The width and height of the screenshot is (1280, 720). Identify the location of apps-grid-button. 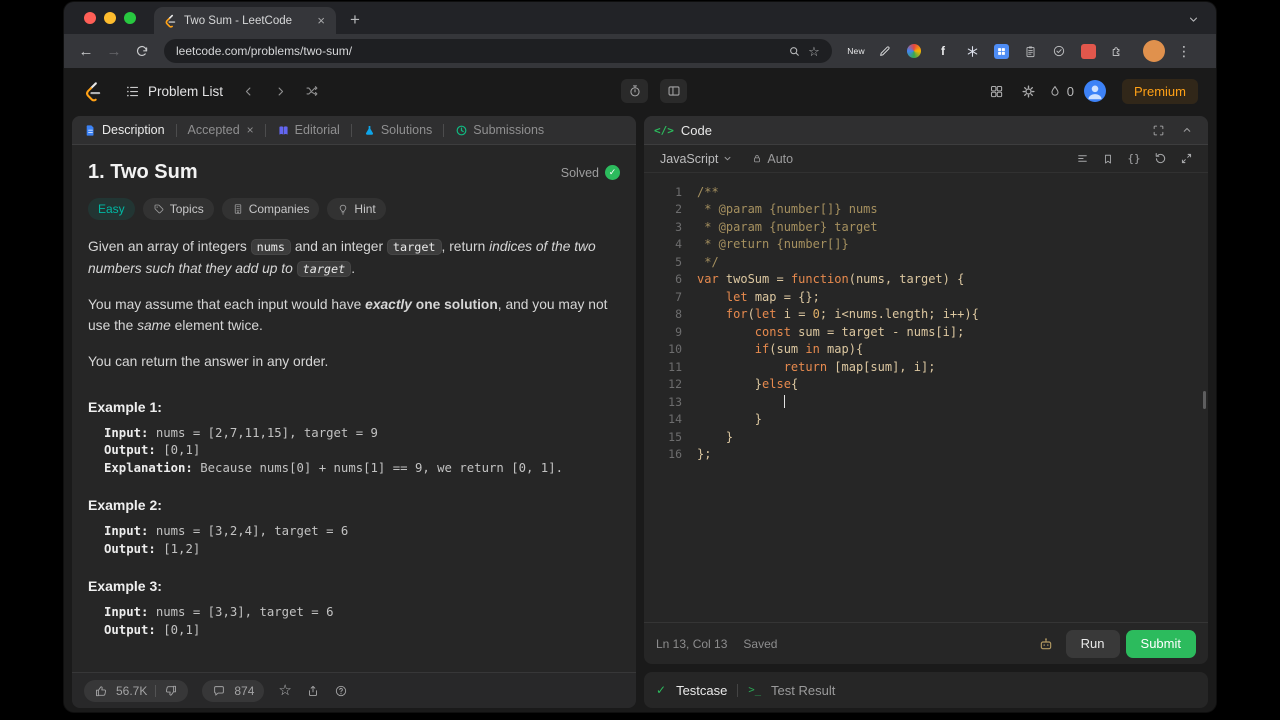
(997, 91).